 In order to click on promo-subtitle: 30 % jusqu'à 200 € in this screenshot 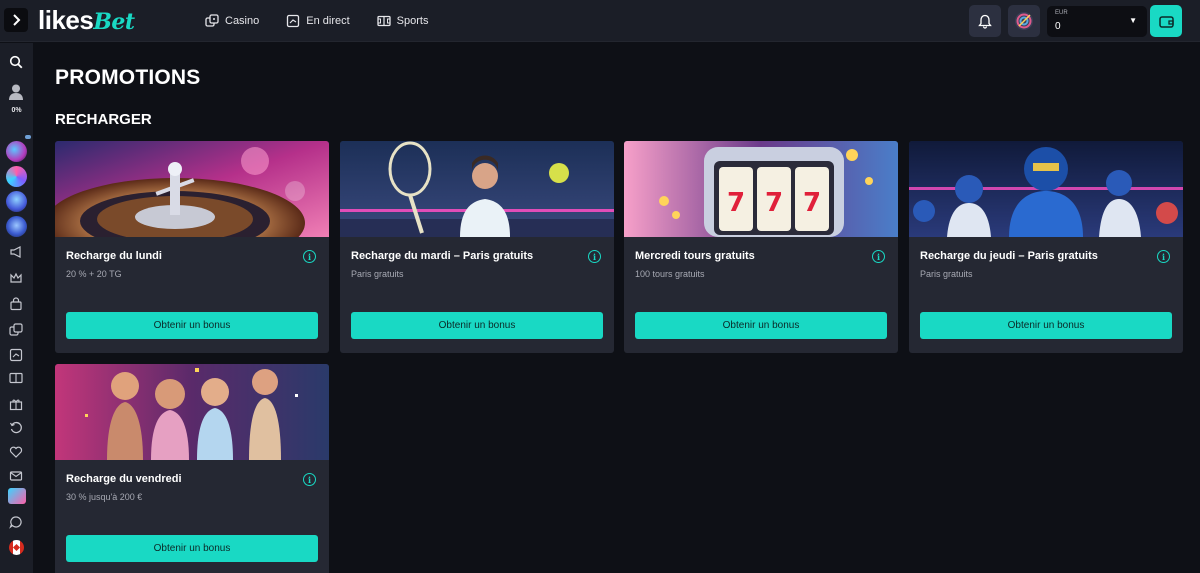, I will do `click(104, 497)`.